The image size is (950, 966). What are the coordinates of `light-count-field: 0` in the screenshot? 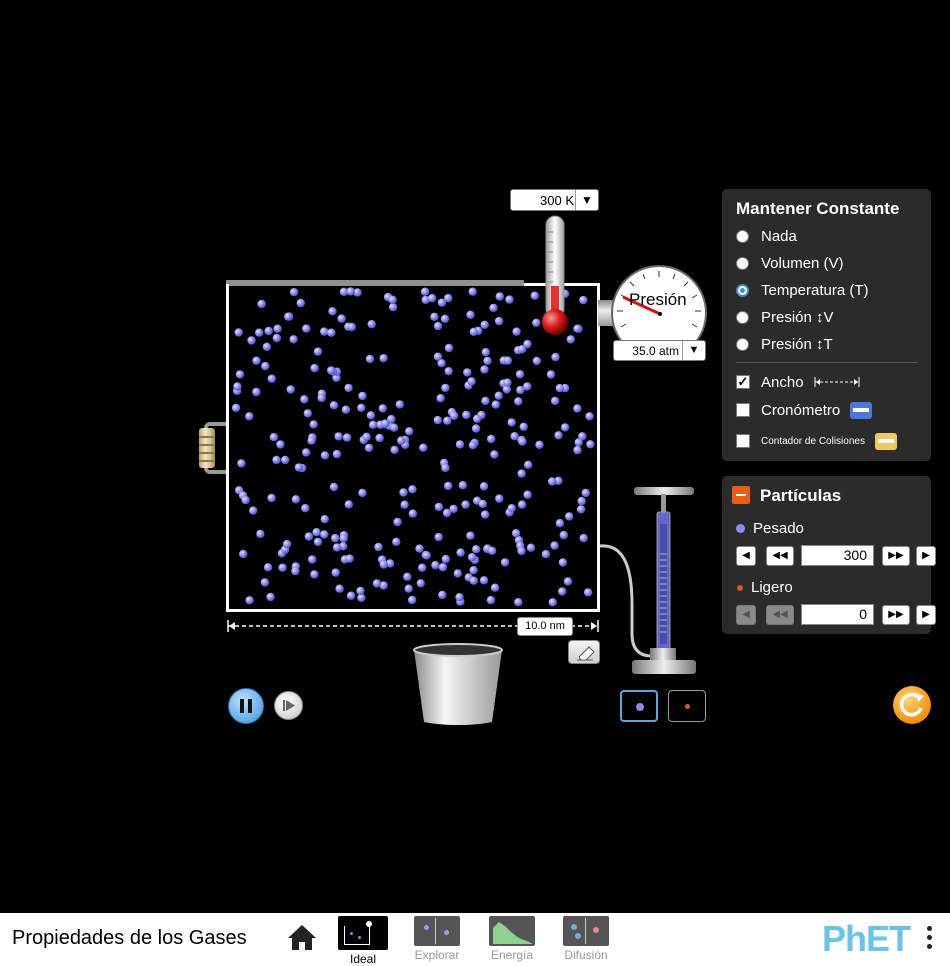 It's located at (837, 614).